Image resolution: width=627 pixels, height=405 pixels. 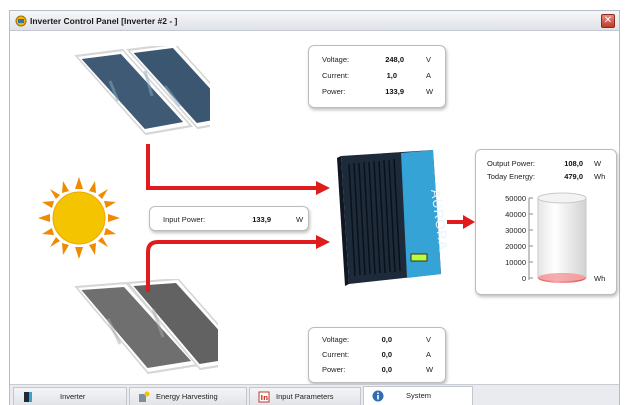 What do you see at coordinates (336, 75) in the screenshot?
I see `label-current: Current:` at bounding box center [336, 75].